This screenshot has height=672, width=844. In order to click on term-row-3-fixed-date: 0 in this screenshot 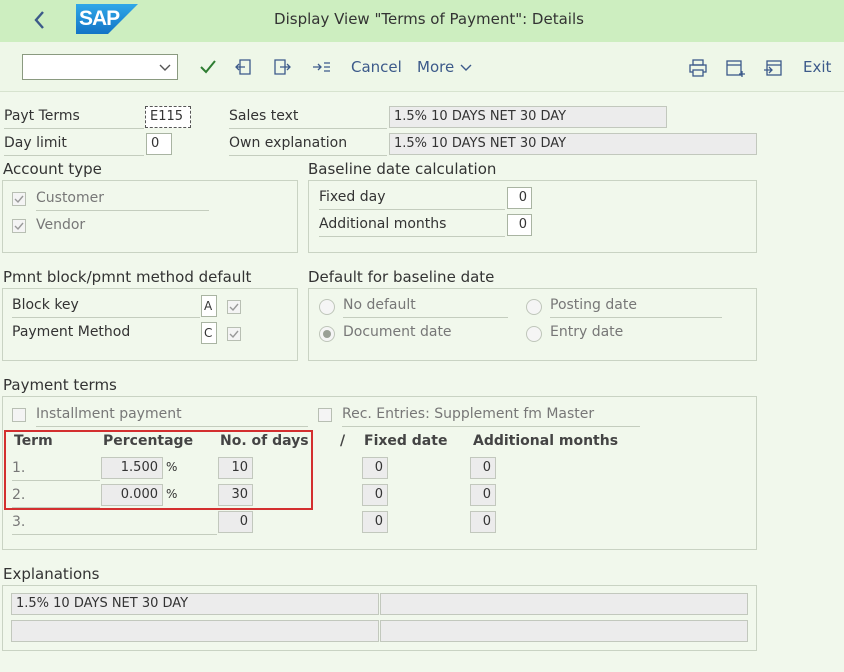, I will do `click(375, 522)`.